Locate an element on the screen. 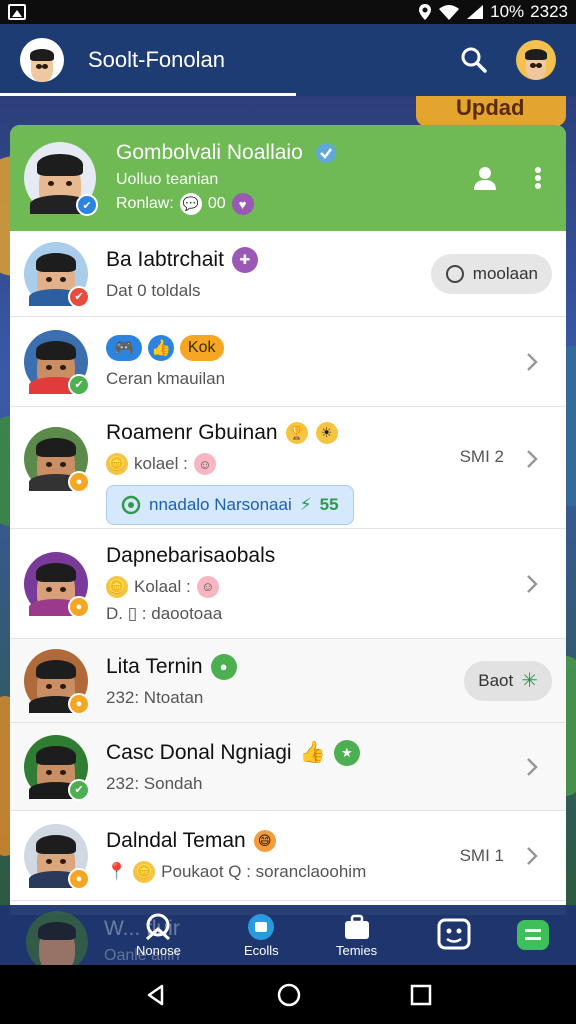  verified-badge-icon: ✔ is located at coordinates (87, 205).